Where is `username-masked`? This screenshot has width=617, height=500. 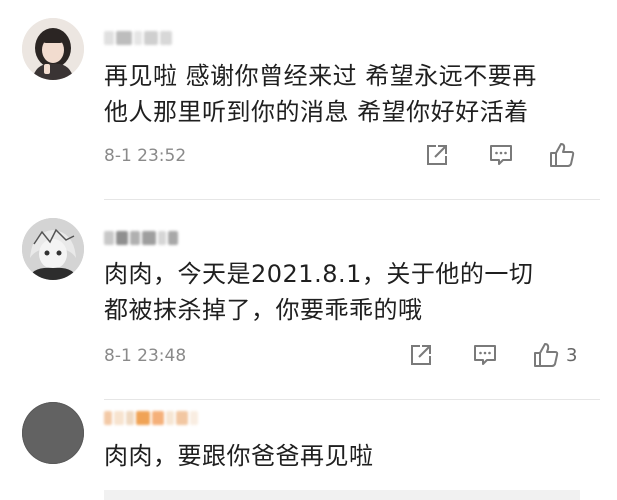 username-masked is located at coordinates (151, 418).